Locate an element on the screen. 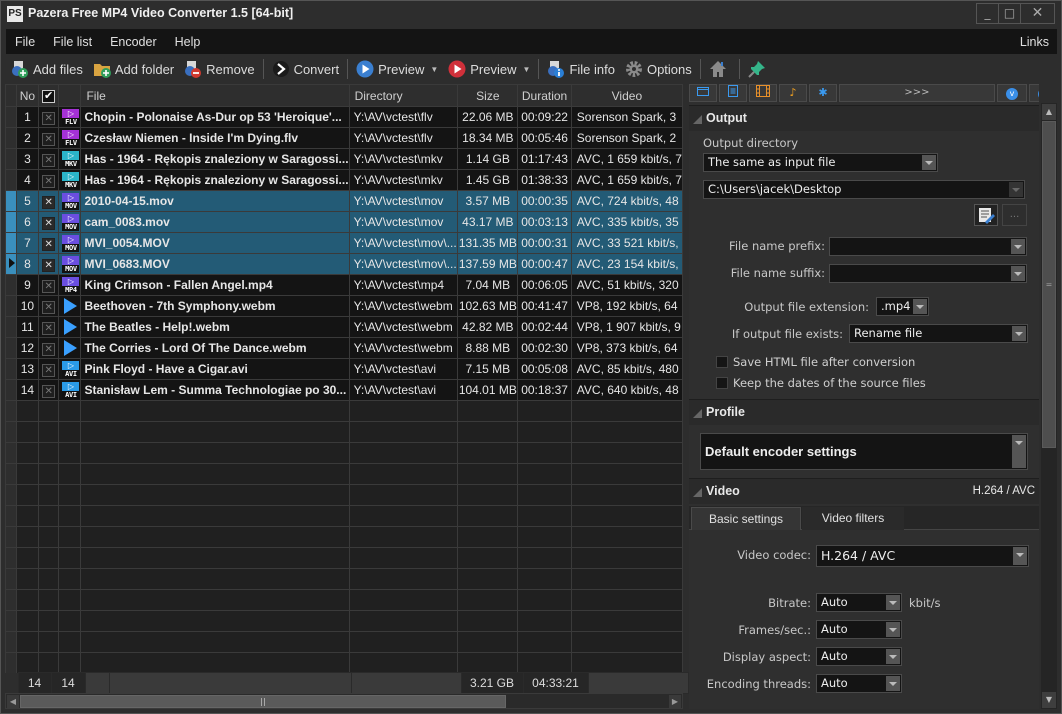 This screenshot has width=1062, height=714. edit-directory-button is located at coordinates (986, 215).